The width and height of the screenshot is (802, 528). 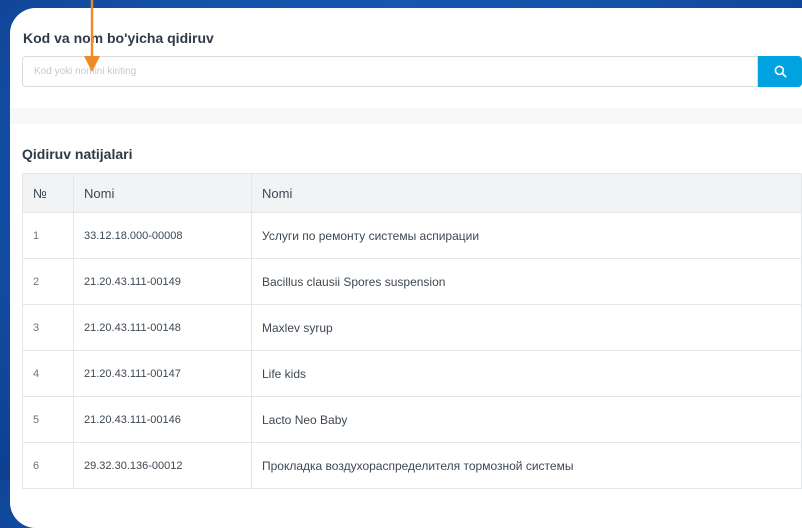 What do you see at coordinates (526, 281) in the screenshot?
I see `row-name: Bacillus clausii Spores suspension` at bounding box center [526, 281].